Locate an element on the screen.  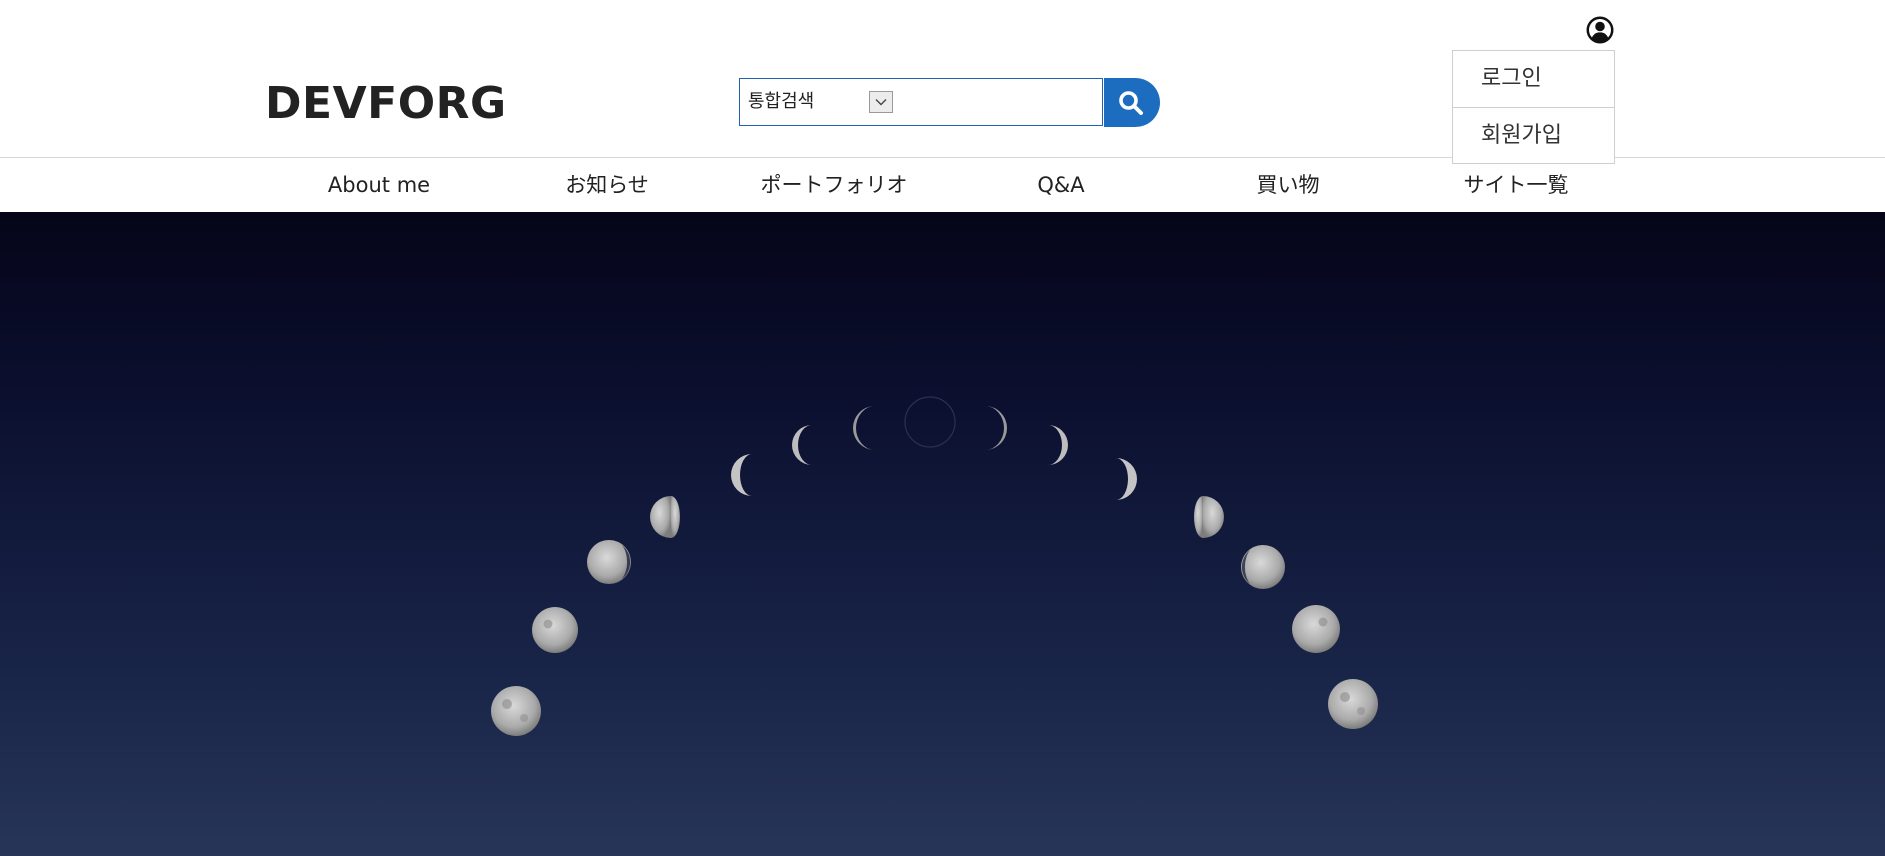
nav-item-notices: お知らせ is located at coordinates (607, 185).